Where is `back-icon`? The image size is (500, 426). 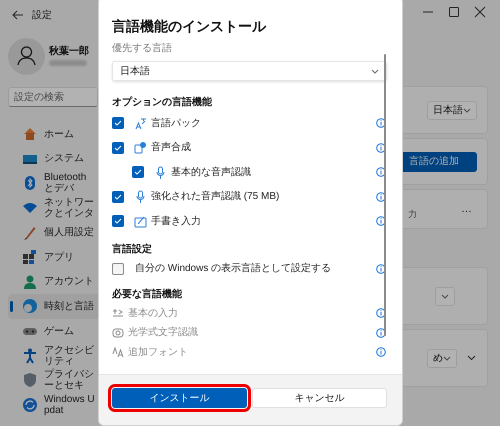 back-icon is located at coordinates (18, 15).